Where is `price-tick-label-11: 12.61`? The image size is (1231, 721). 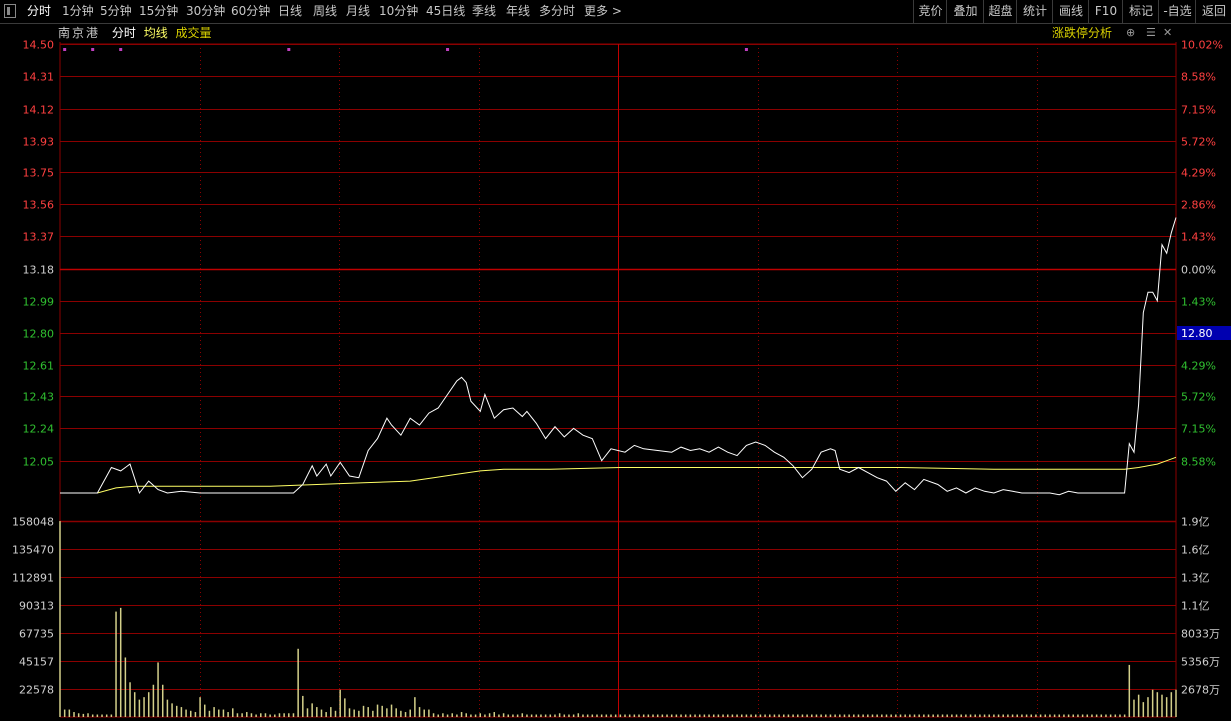 price-tick-label-11: 12.61 is located at coordinates (39, 366).